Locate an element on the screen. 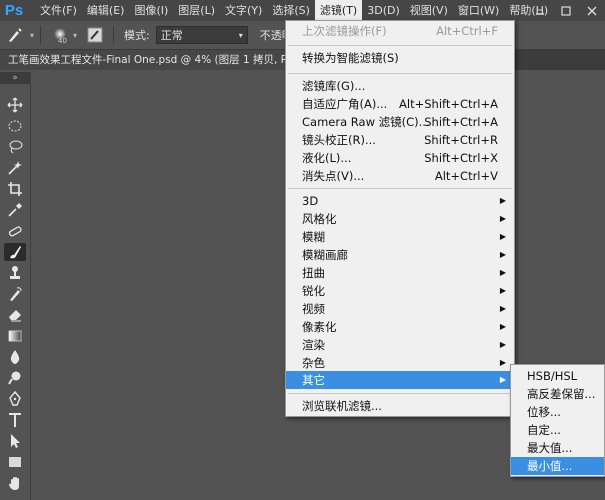  submenu-item-hsb-hsl: HSB/HSL is located at coordinates (557, 376).